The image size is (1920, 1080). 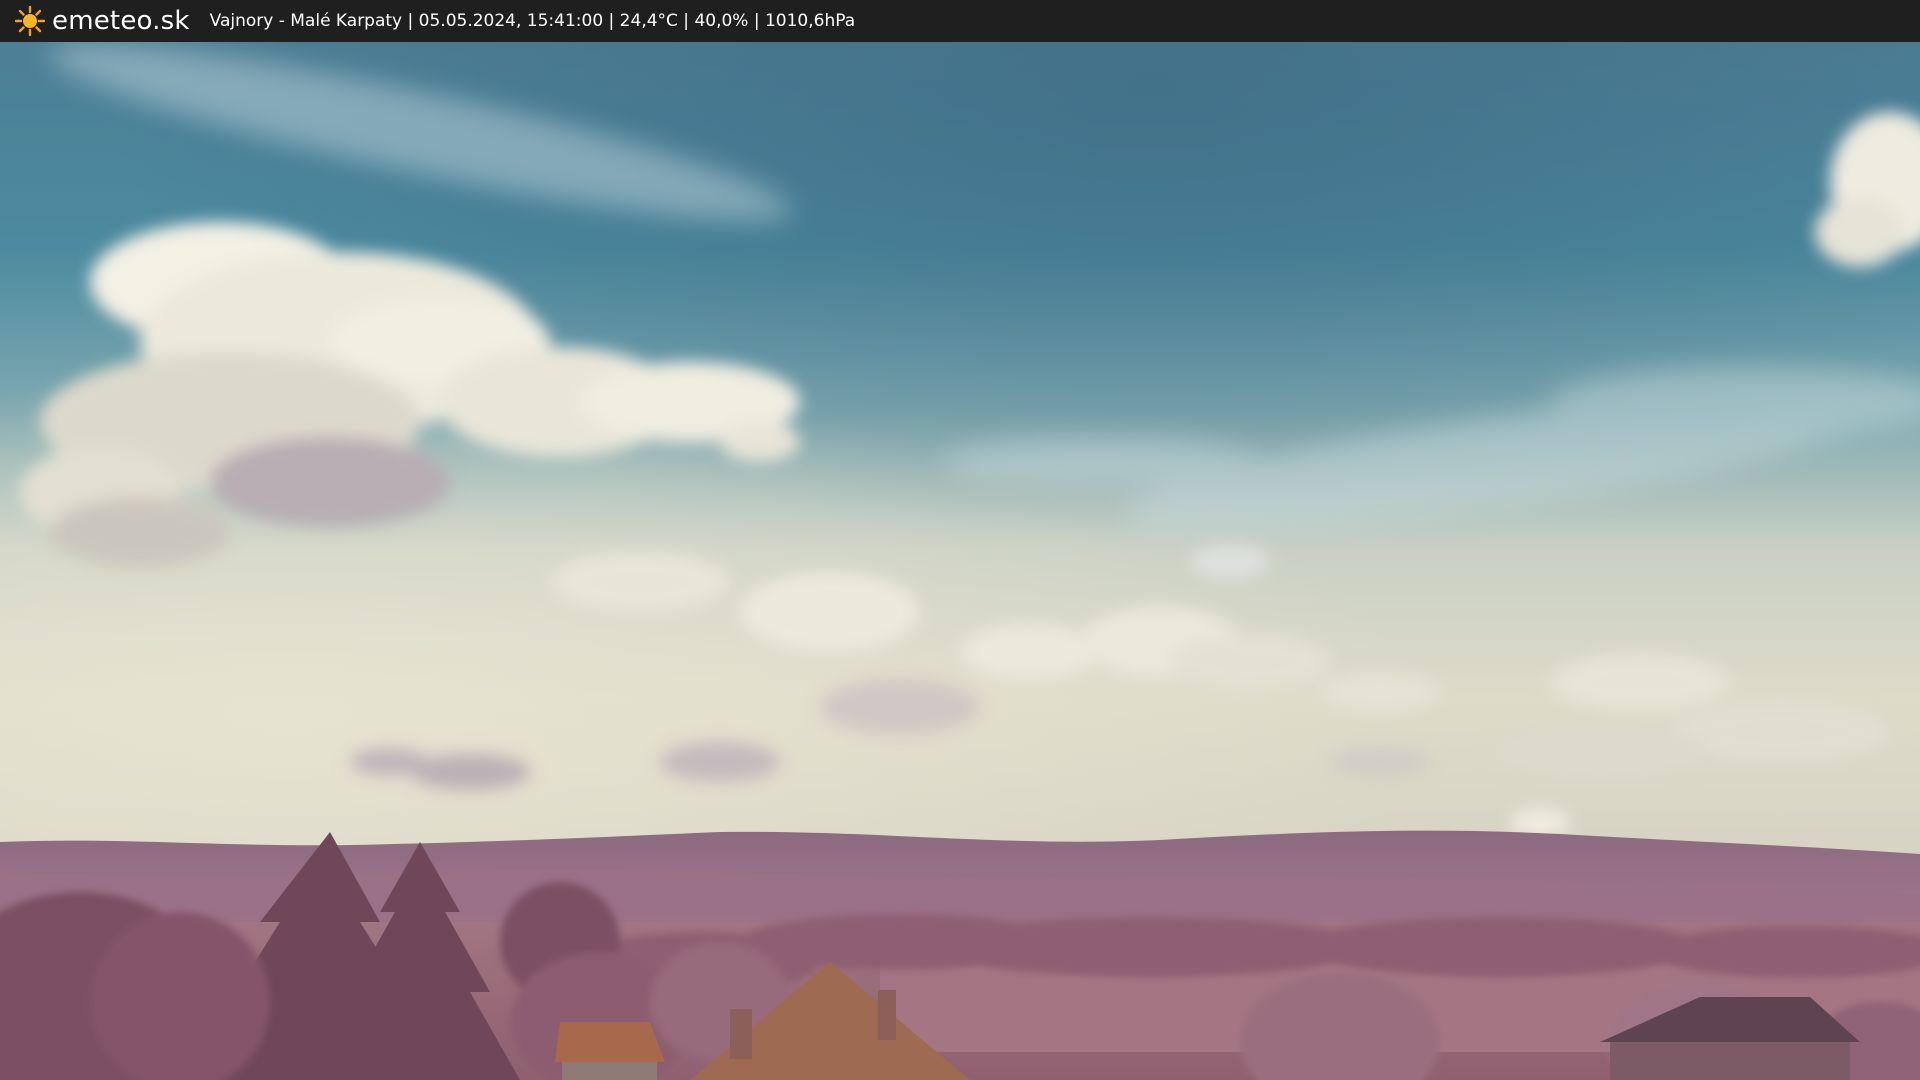 I want to click on sun-icon, so click(x=30, y=21).